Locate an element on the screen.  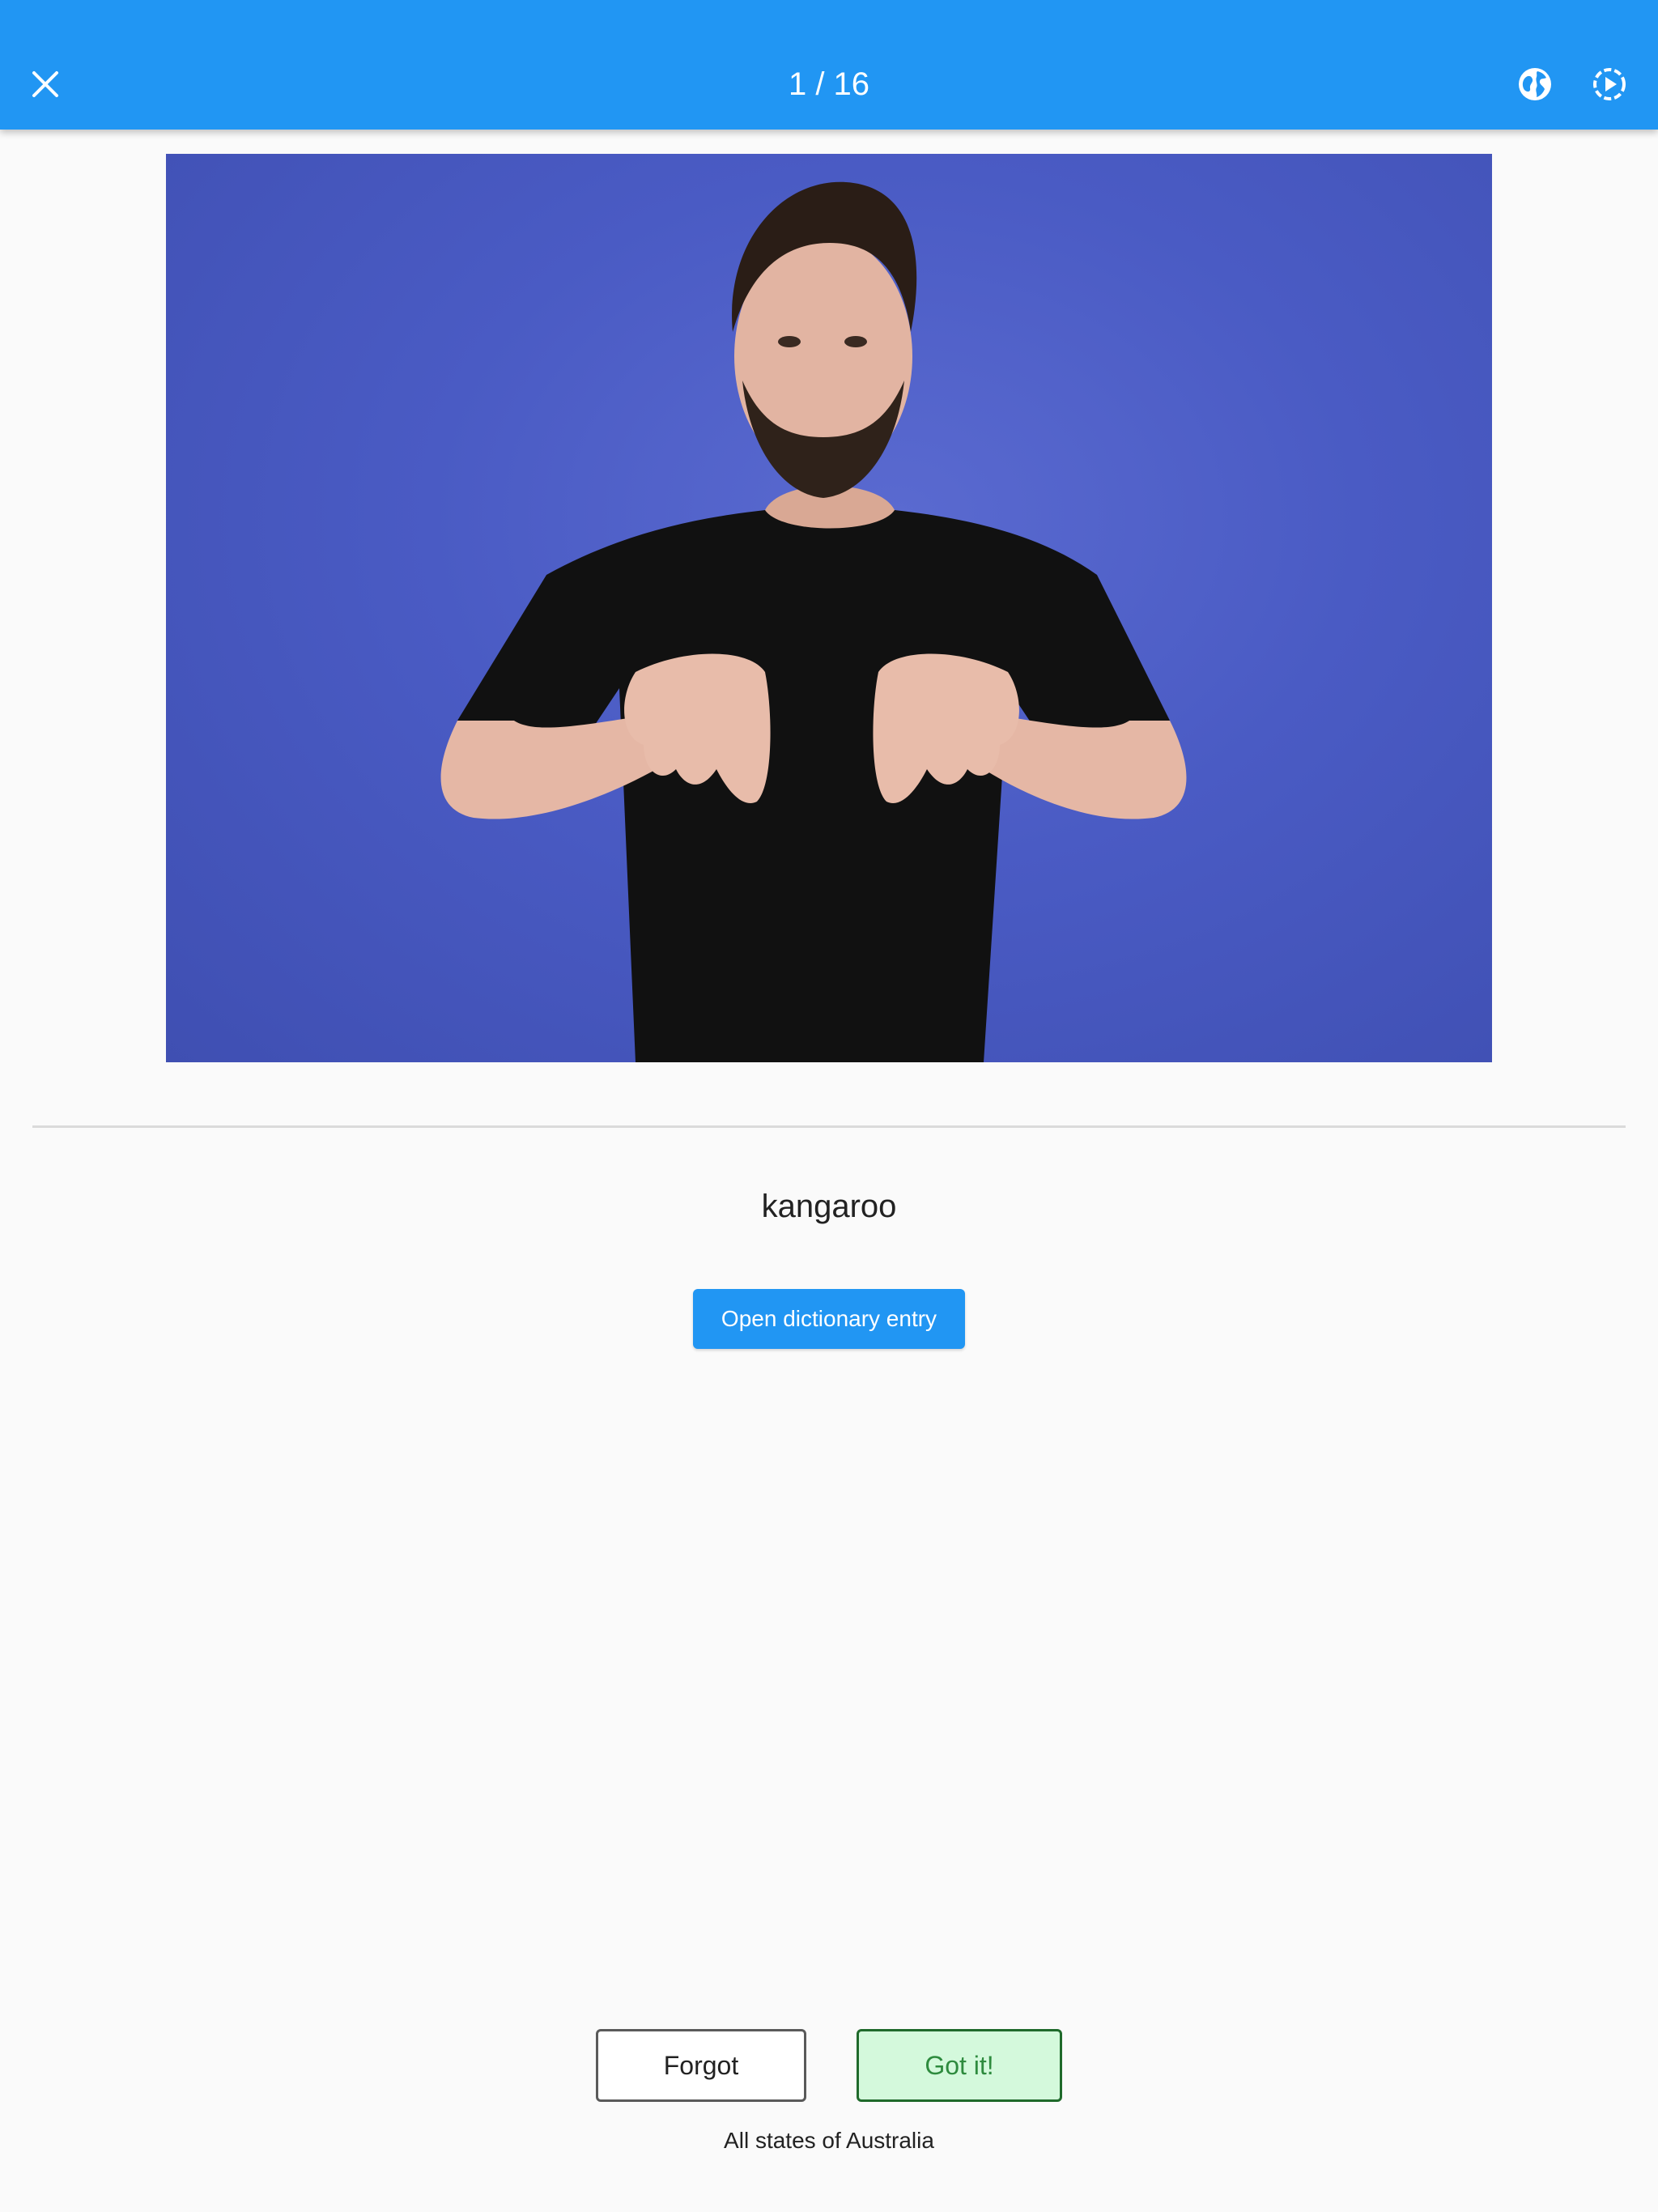
replay-button is located at coordinates (1609, 84).